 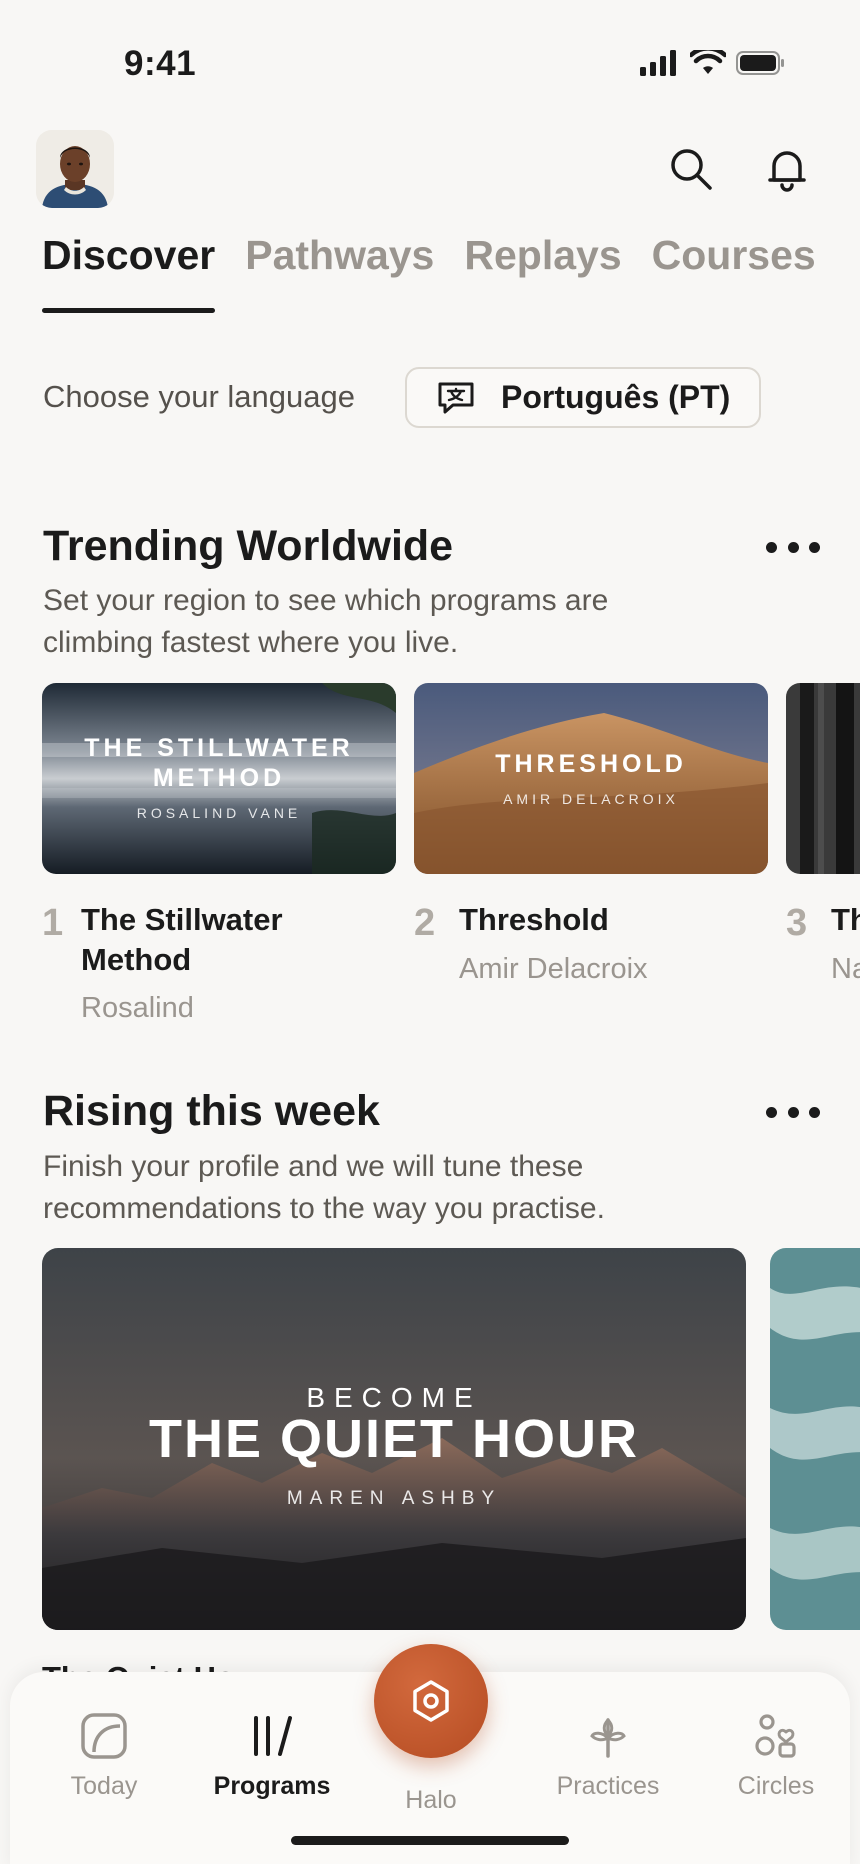 What do you see at coordinates (591, 764) in the screenshot?
I see `threshold-cover-title: THRESHOLD` at bounding box center [591, 764].